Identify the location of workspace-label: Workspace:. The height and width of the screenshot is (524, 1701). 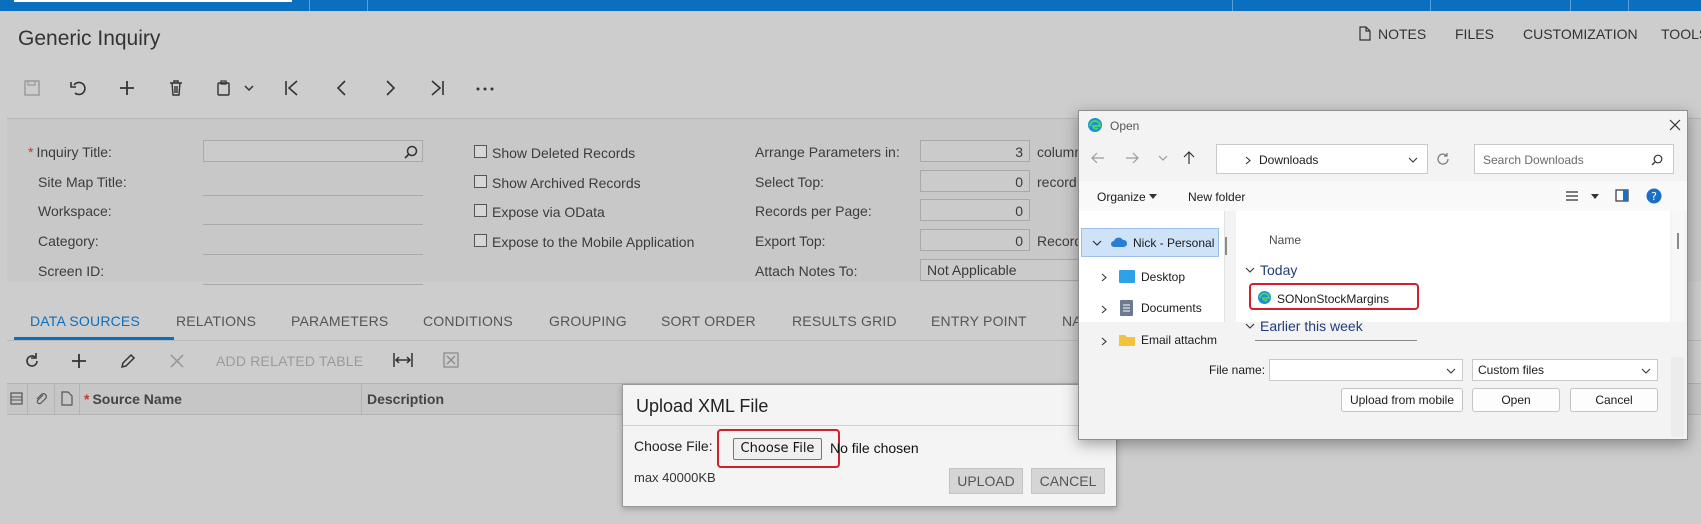
(75, 211).